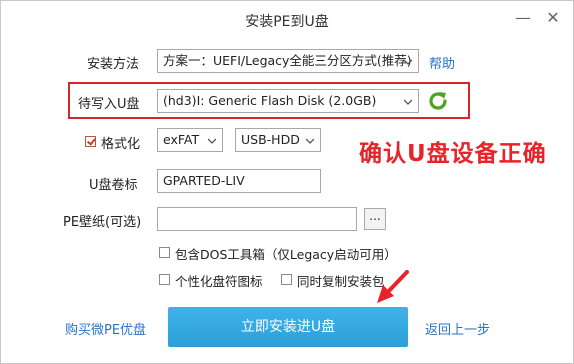 Image resolution: width=574 pixels, height=364 pixels. Describe the element at coordinates (453, 154) in the screenshot. I see `confirm-device-annotation: 确认U盘设备正确` at that location.